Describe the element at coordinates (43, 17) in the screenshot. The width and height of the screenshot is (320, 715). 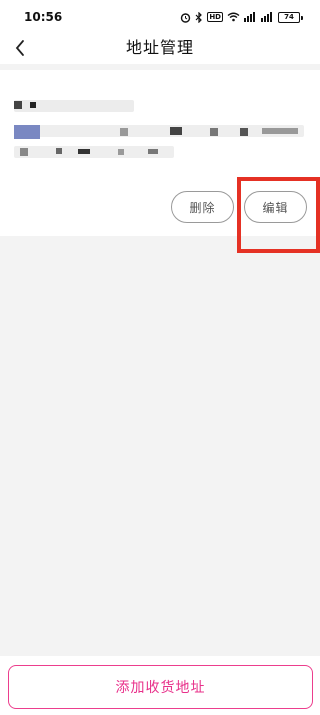
I see `status-time: 10:56` at that location.